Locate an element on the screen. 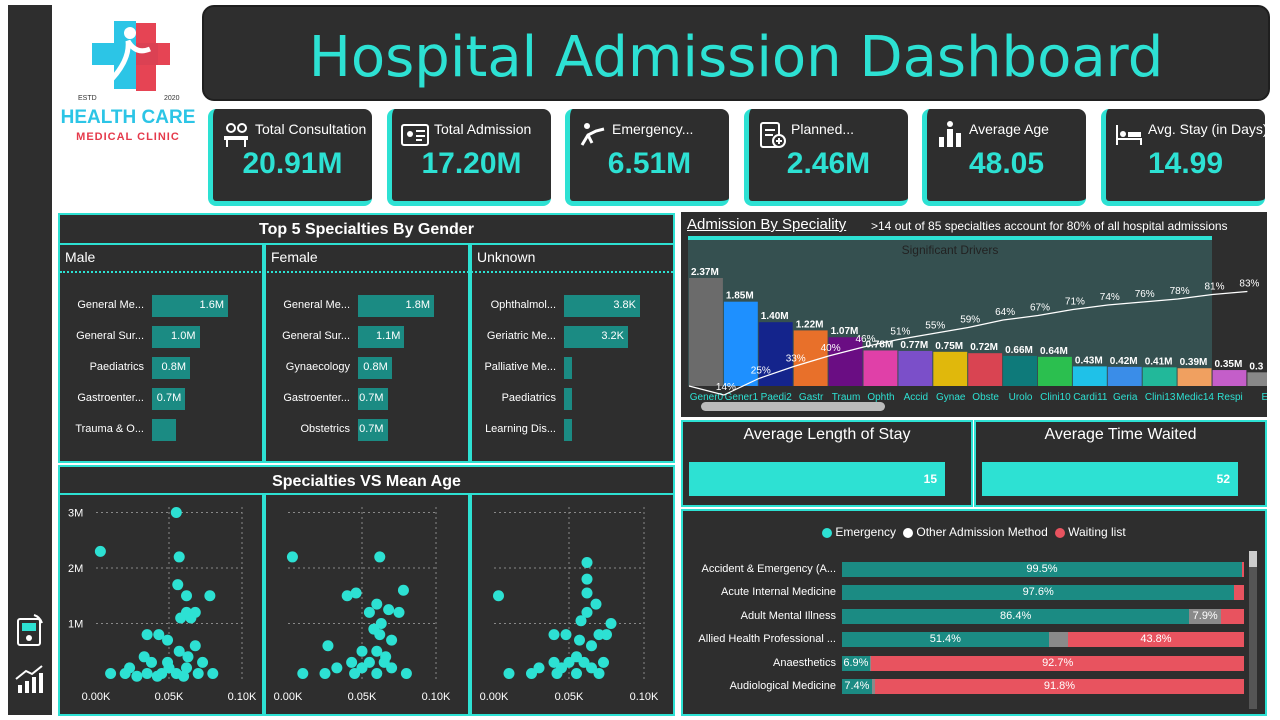  gender-bar: 1.6M is located at coordinates (190, 306).